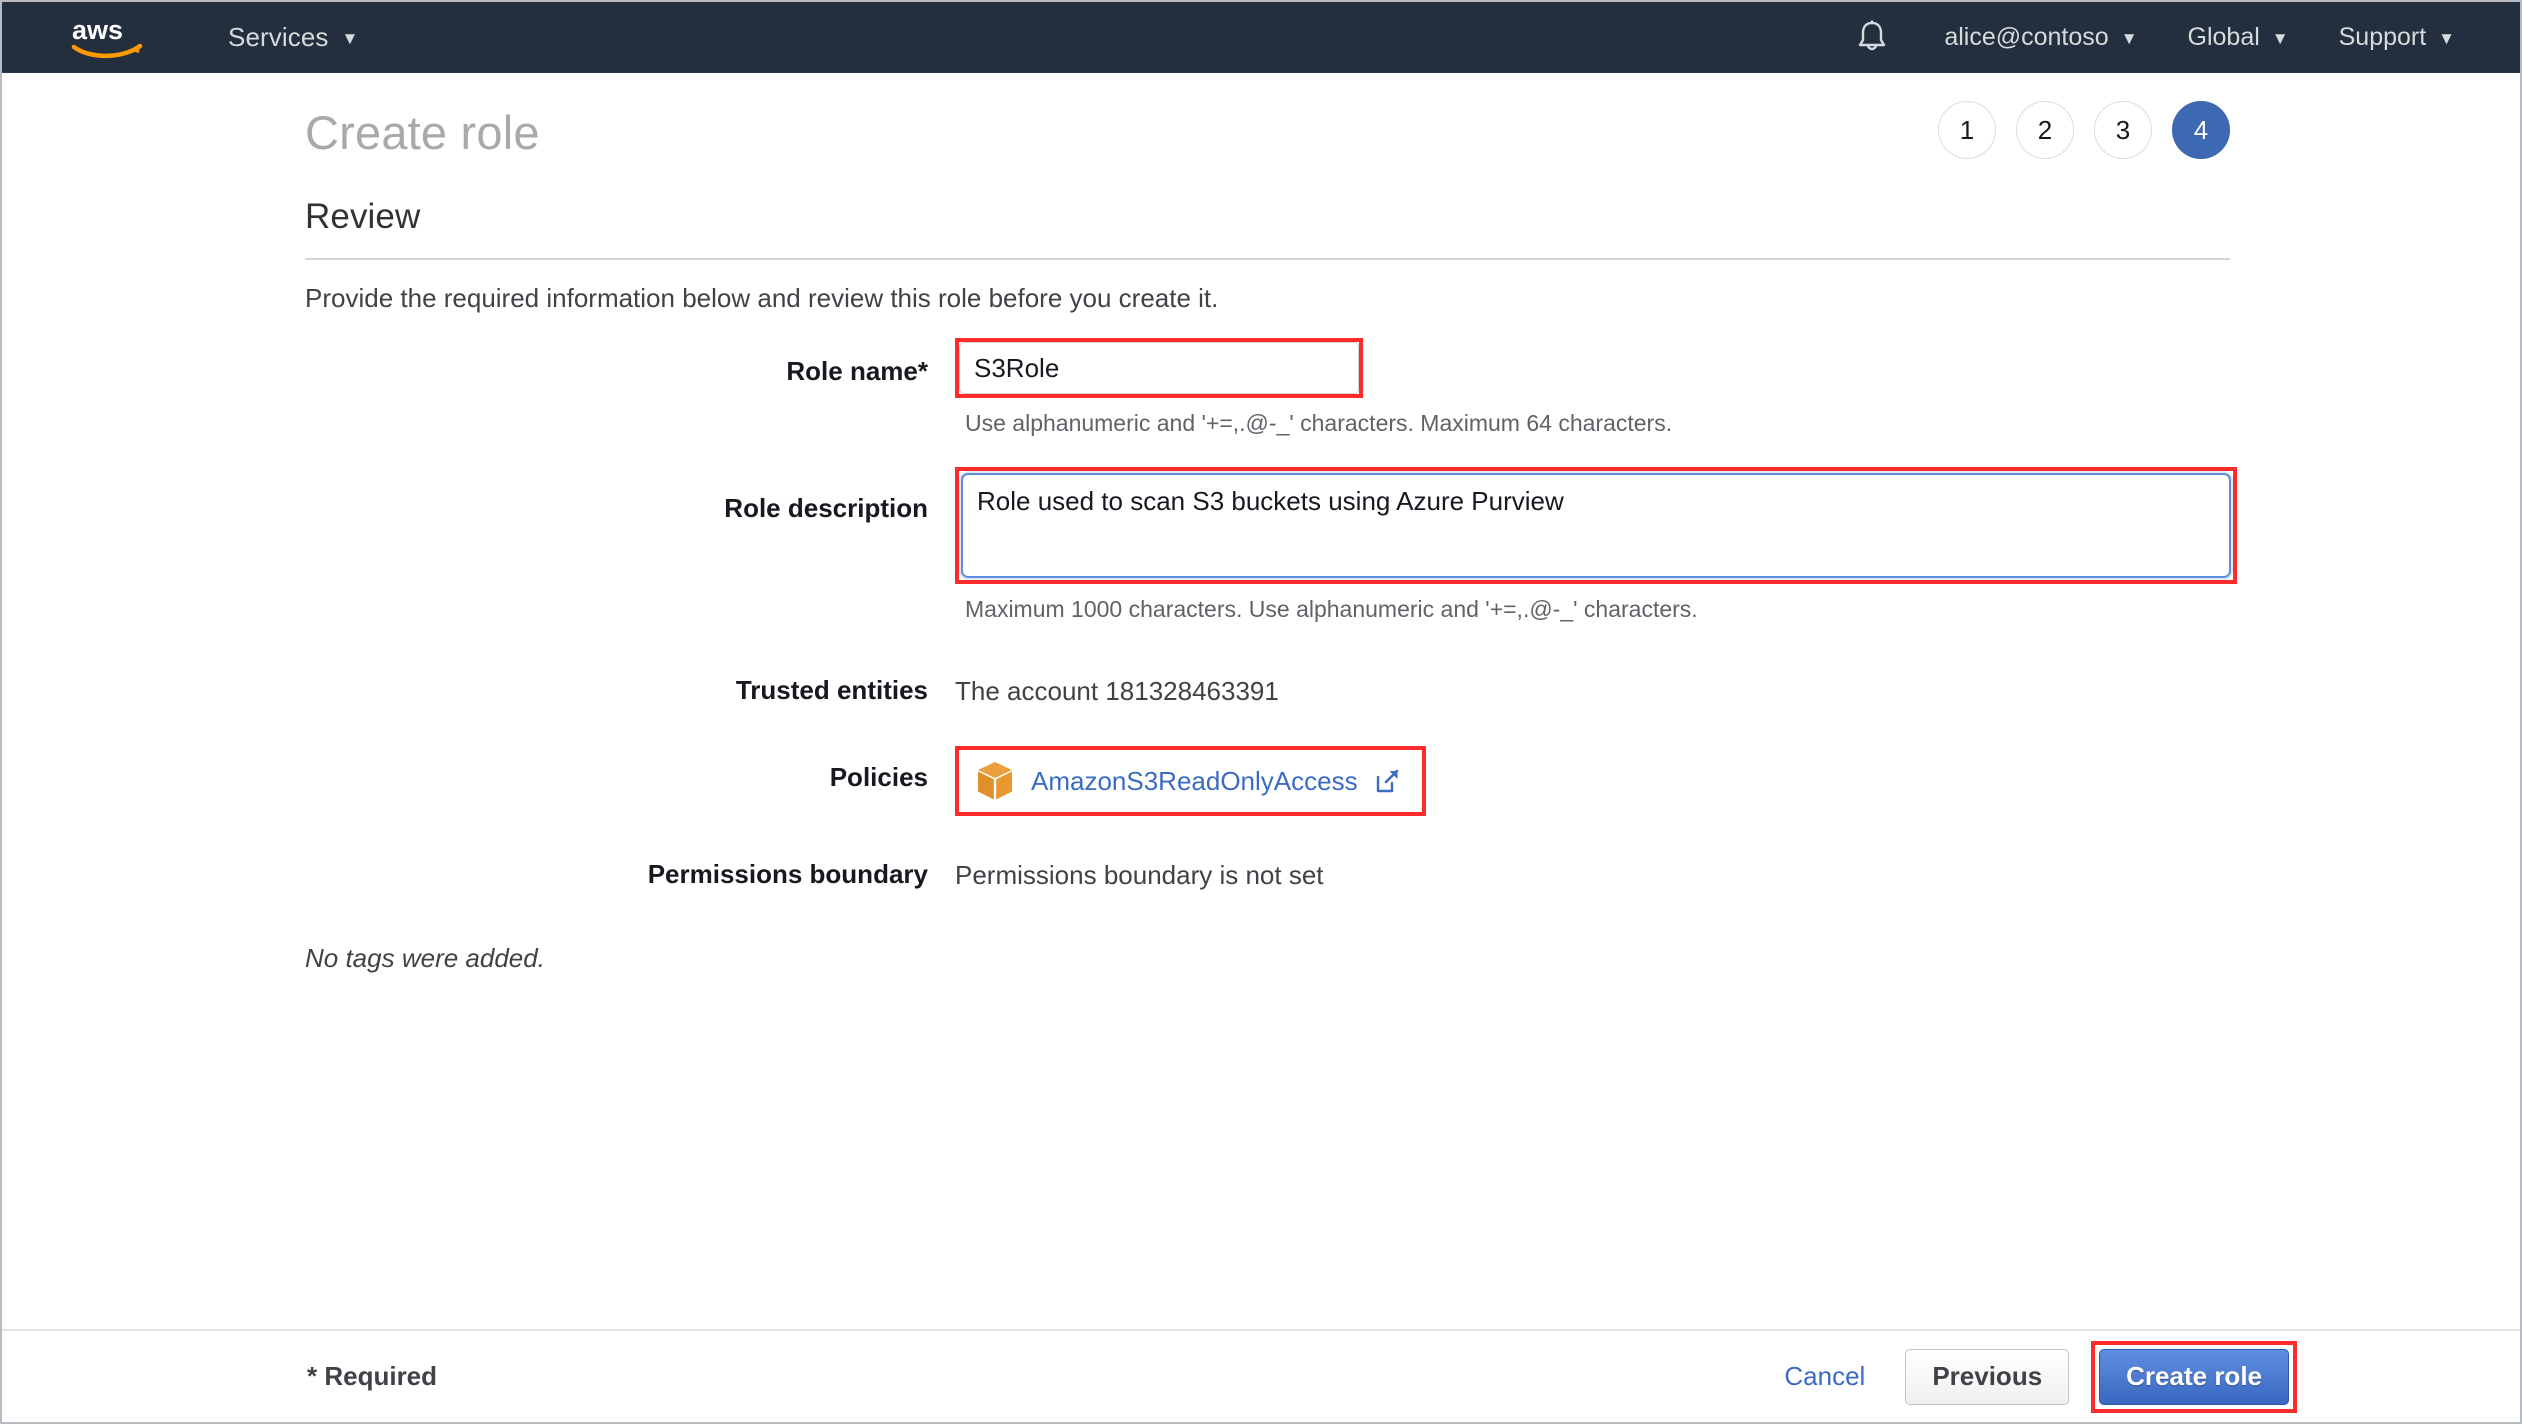  Describe the element at coordinates (878, 777) in the screenshot. I see `policies-label: Policies` at that location.